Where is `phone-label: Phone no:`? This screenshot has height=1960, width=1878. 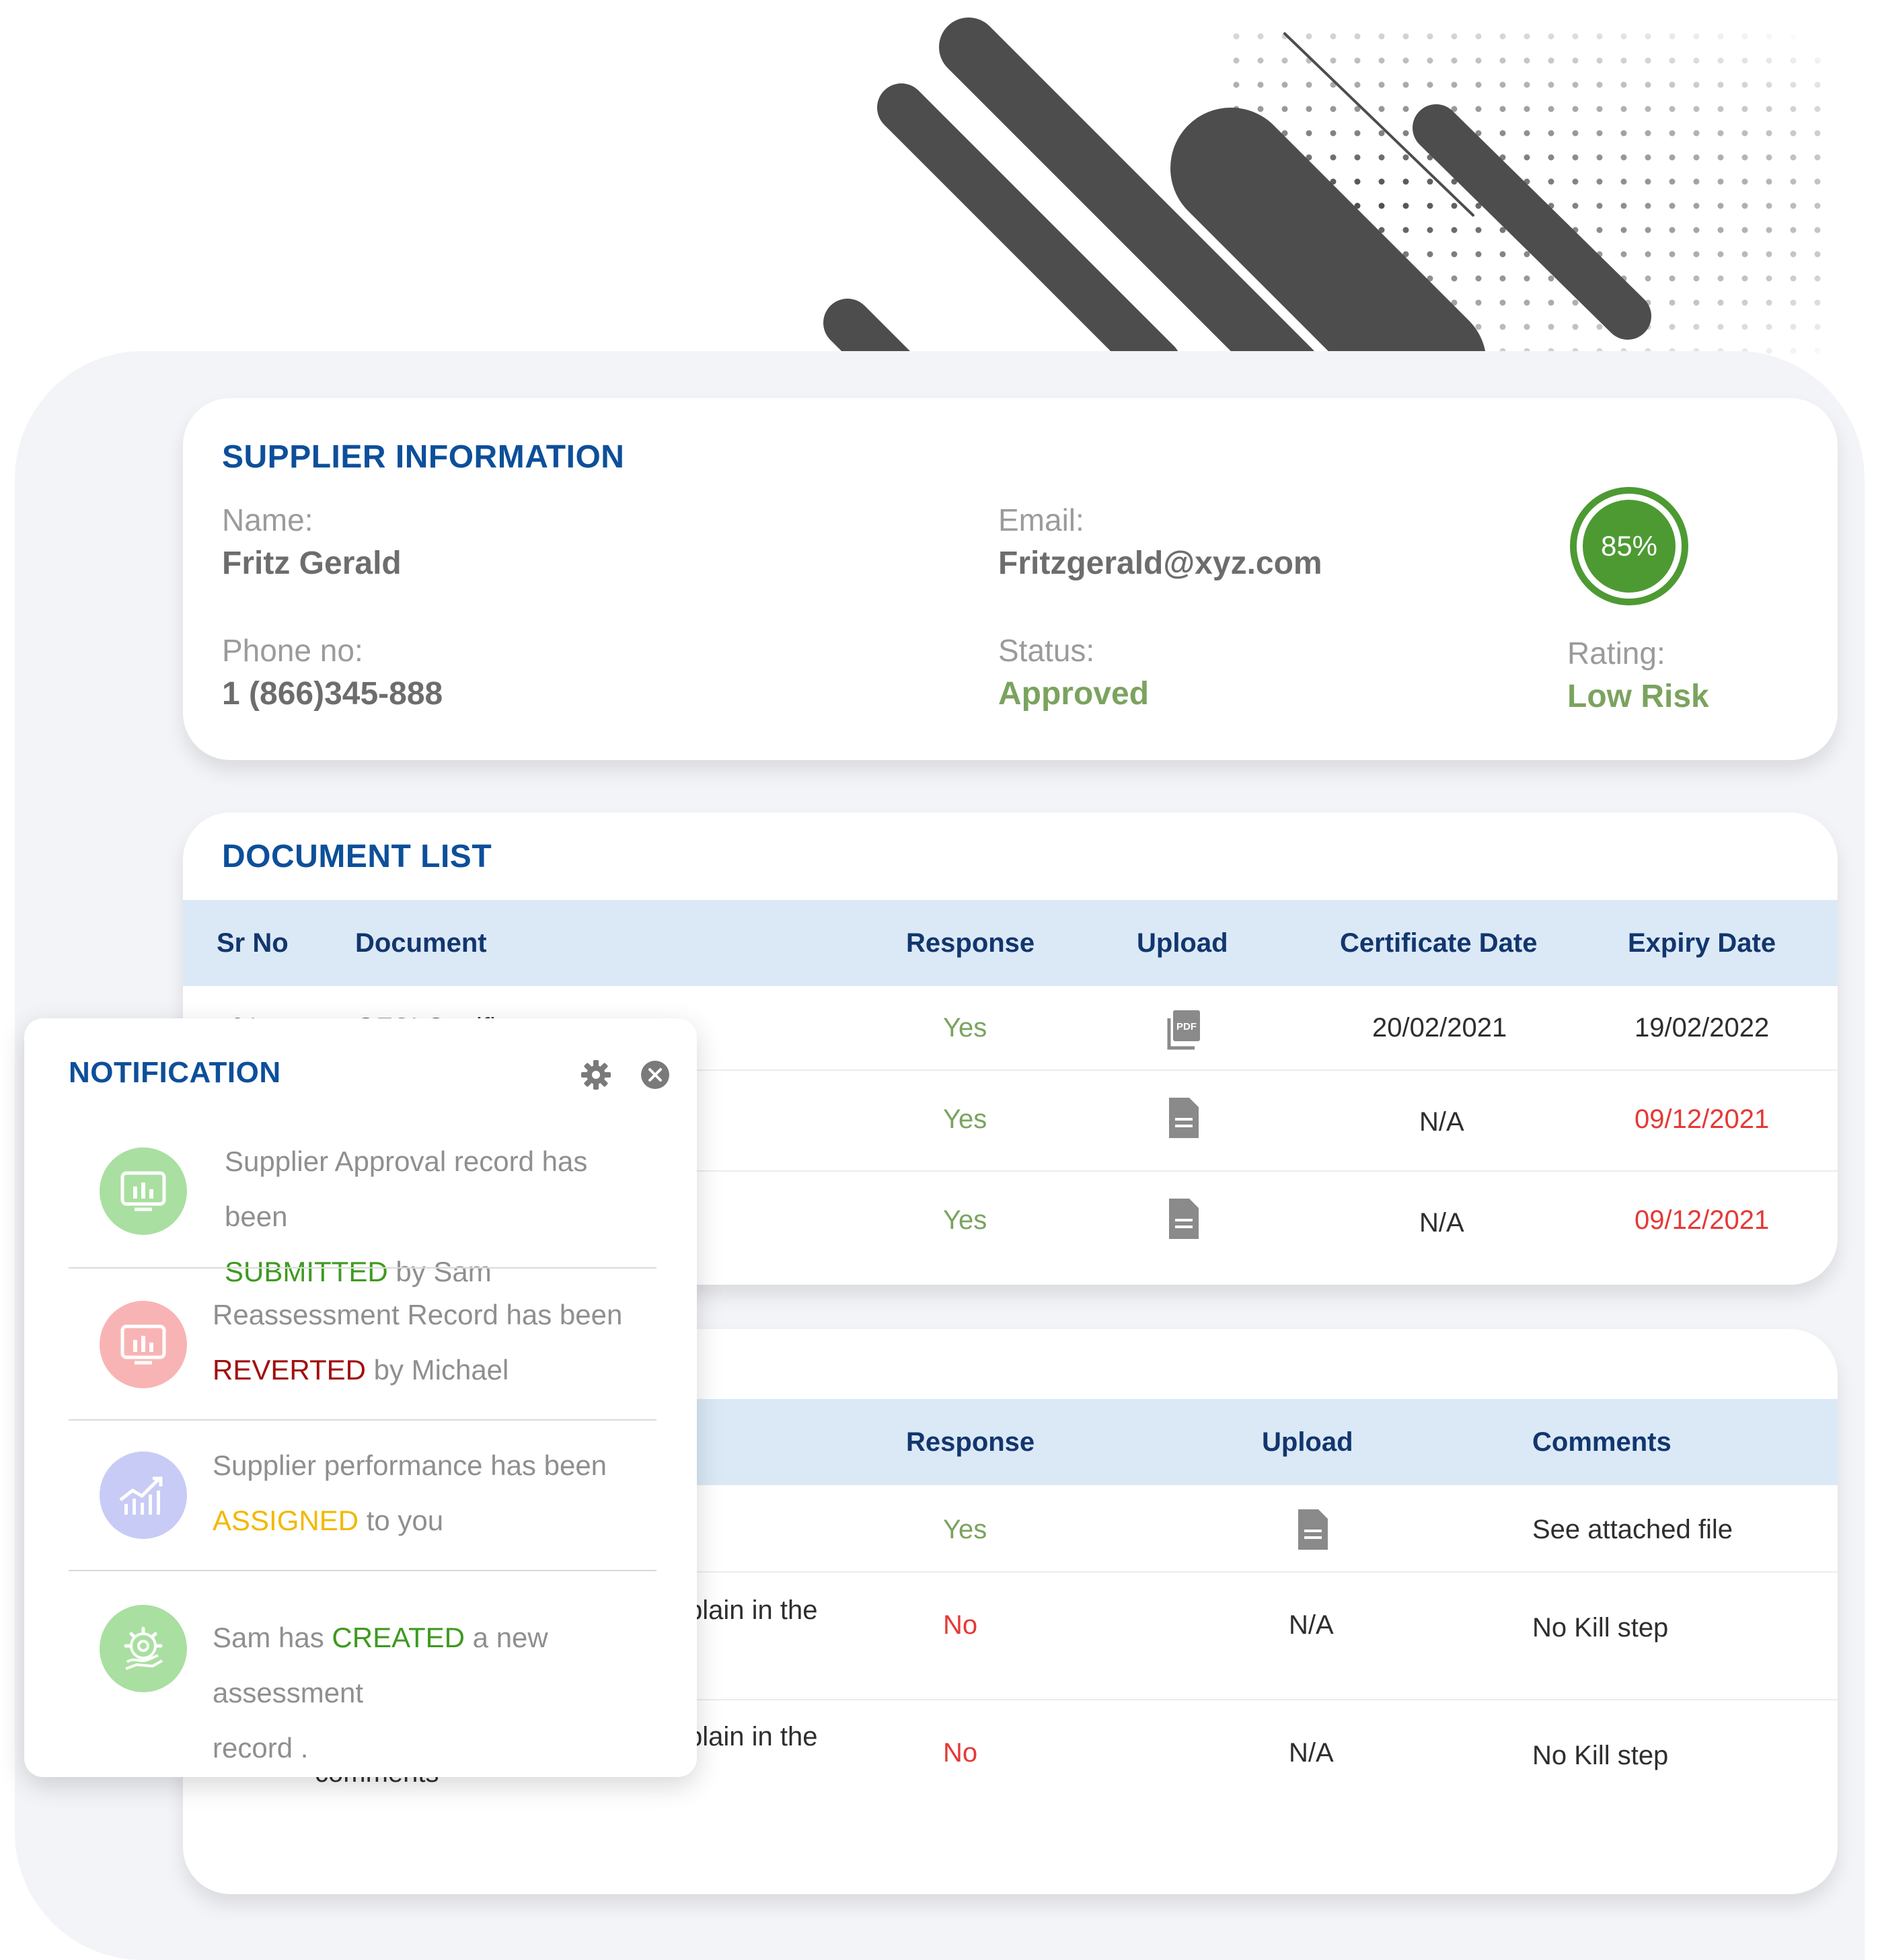 phone-label: Phone no: is located at coordinates (292, 650).